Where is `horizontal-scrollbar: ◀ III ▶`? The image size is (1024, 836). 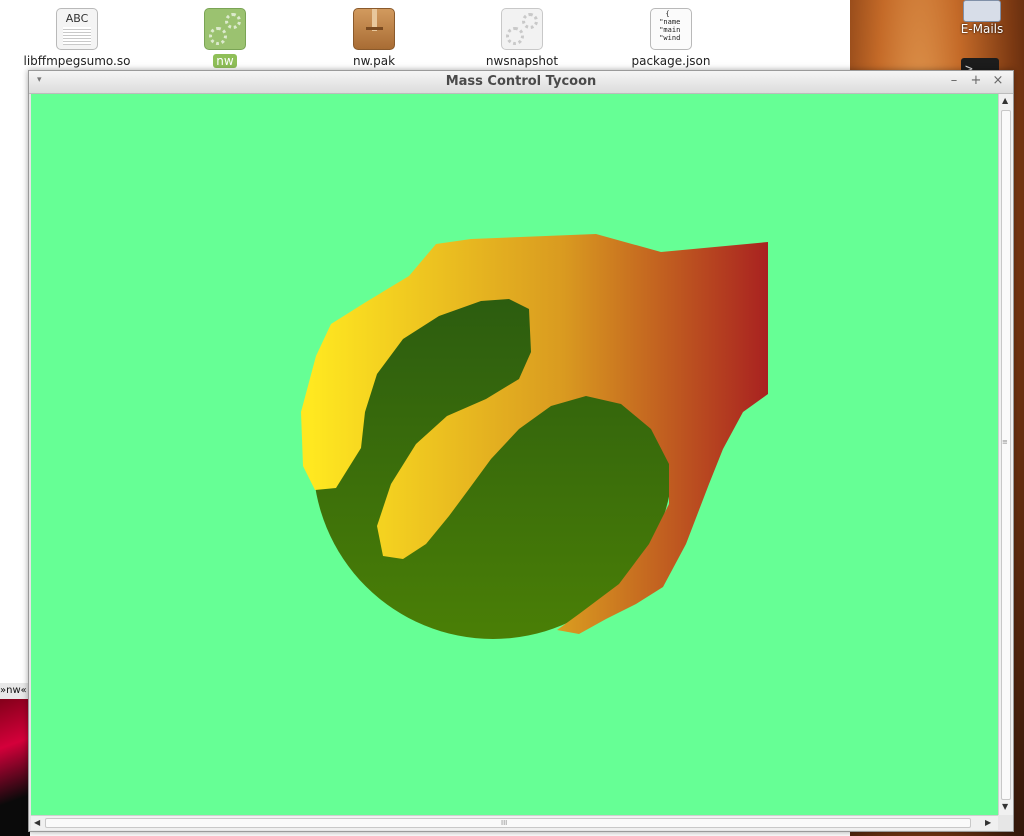 horizontal-scrollbar: ◀ III ▶ is located at coordinates (514, 822).